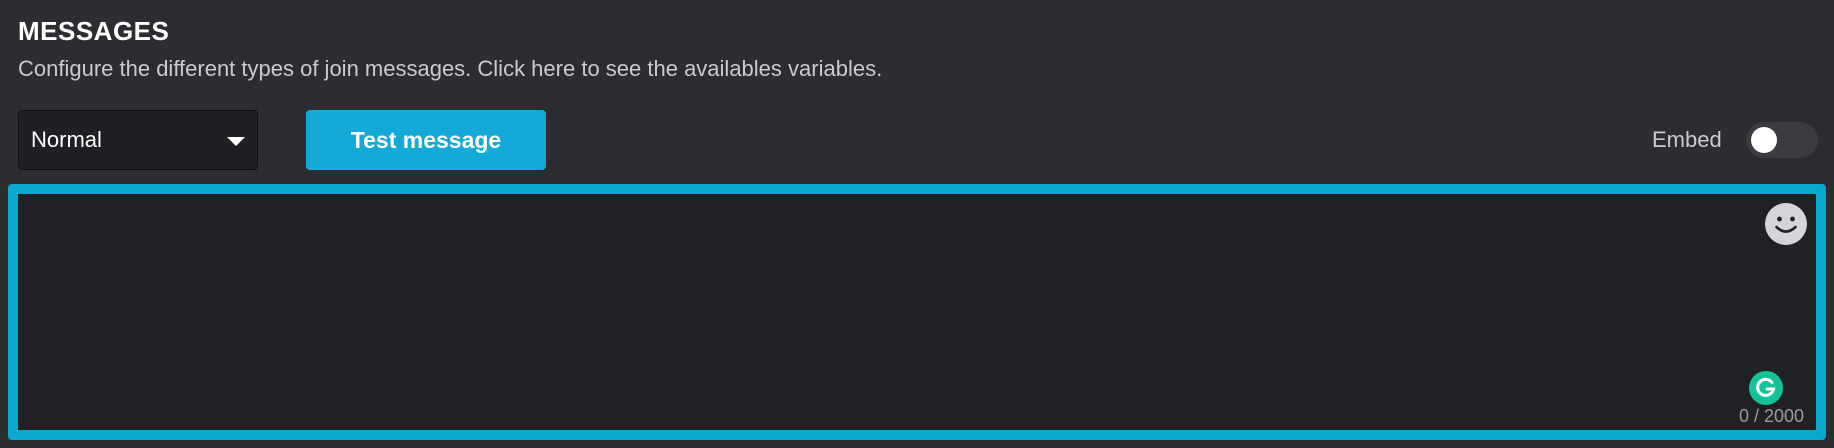  Describe the element at coordinates (1771, 416) in the screenshot. I see `character-count: 0 / 2000` at that location.